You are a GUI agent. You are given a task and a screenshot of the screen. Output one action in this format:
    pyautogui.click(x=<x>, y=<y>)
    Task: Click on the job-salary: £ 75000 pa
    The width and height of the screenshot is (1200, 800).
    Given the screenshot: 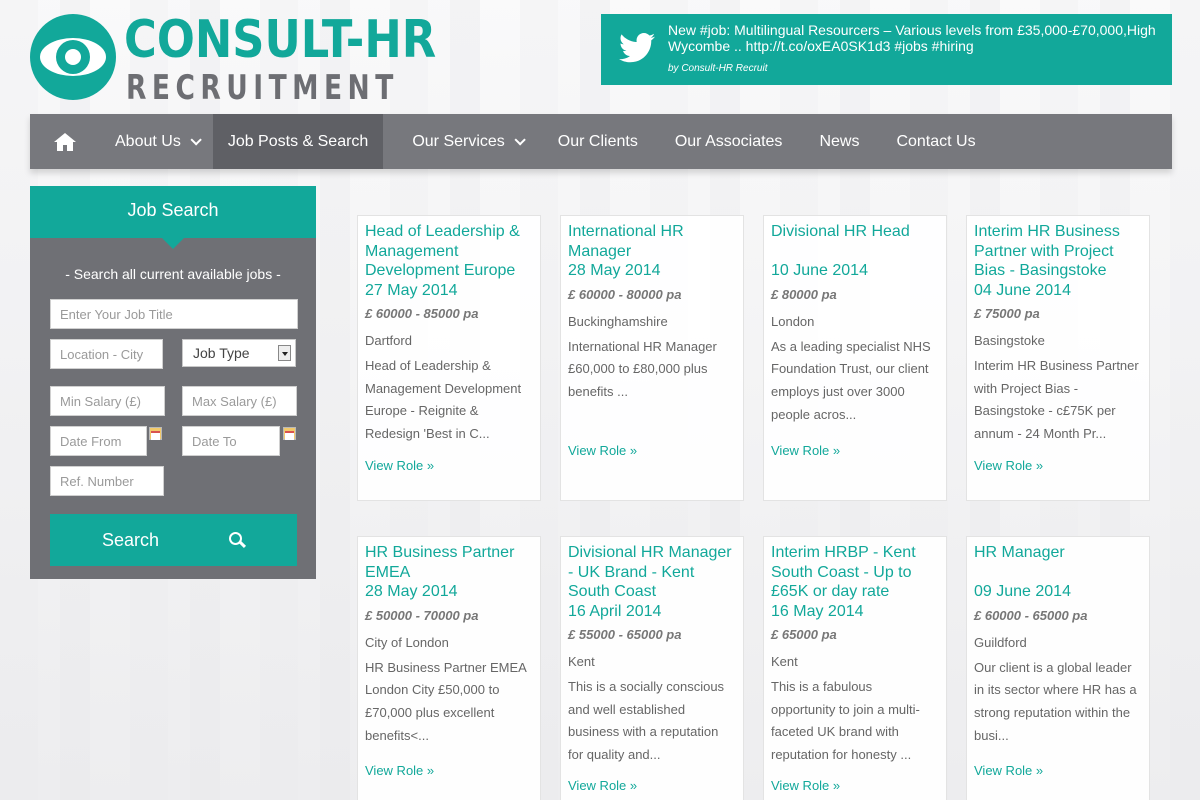 What is the action you would take?
    pyautogui.click(x=1007, y=313)
    